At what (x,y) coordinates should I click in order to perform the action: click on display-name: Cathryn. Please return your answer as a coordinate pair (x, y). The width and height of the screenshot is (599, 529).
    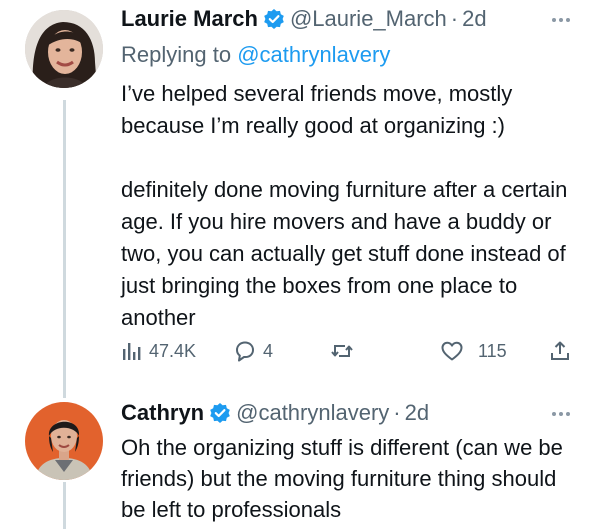
    Looking at the image, I should click on (162, 413).